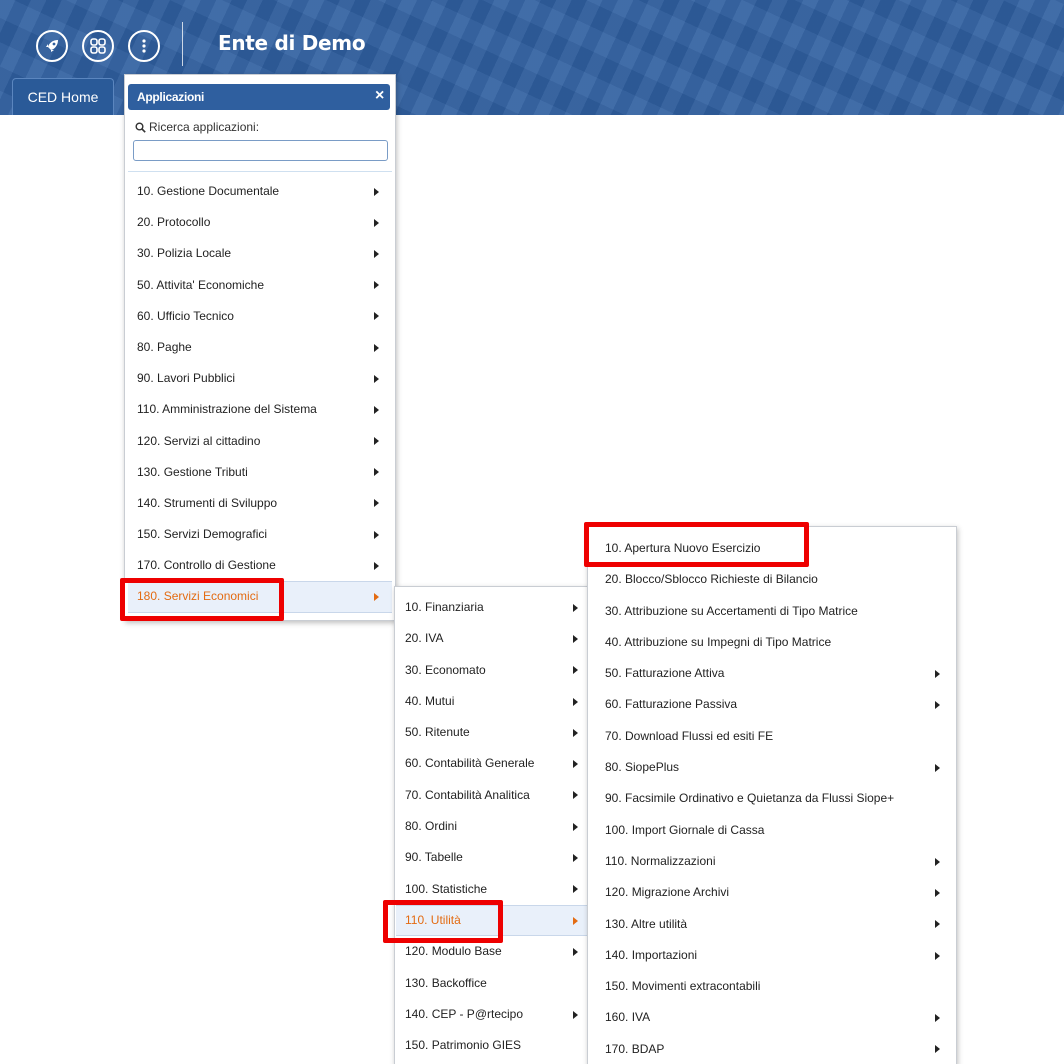 The height and width of the screenshot is (1064, 1064). Describe the element at coordinates (772, 767) in the screenshot. I see `menu-item-80-siopeplus: 80. SiopePlus` at that location.